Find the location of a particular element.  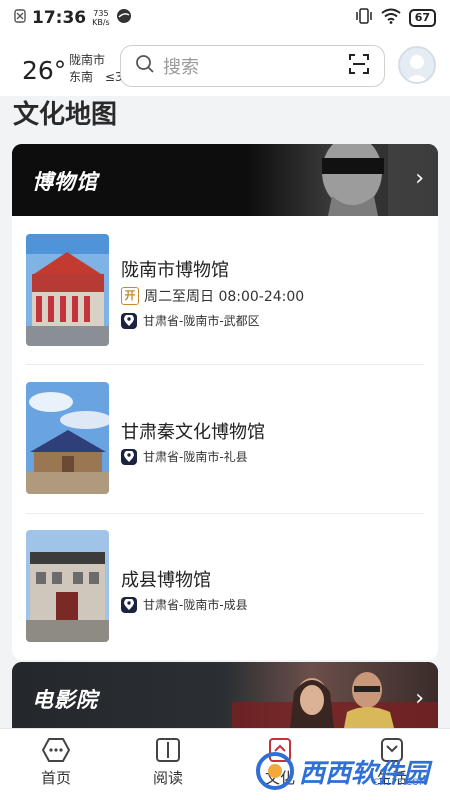

app-header: 26° 陇南市 东南 ≤3 搜索 is located at coordinates (225, 66).